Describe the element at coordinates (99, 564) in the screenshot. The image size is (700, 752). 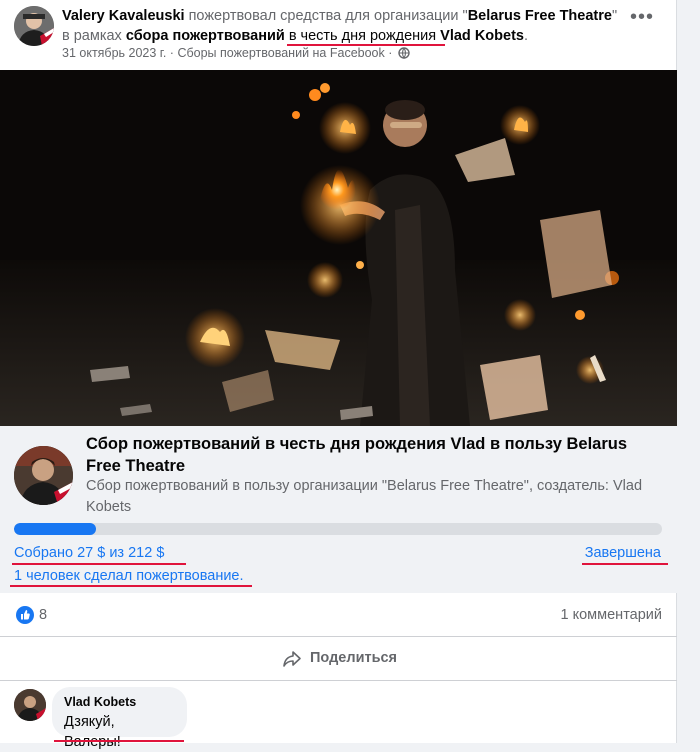
I see `raised-underline` at that location.